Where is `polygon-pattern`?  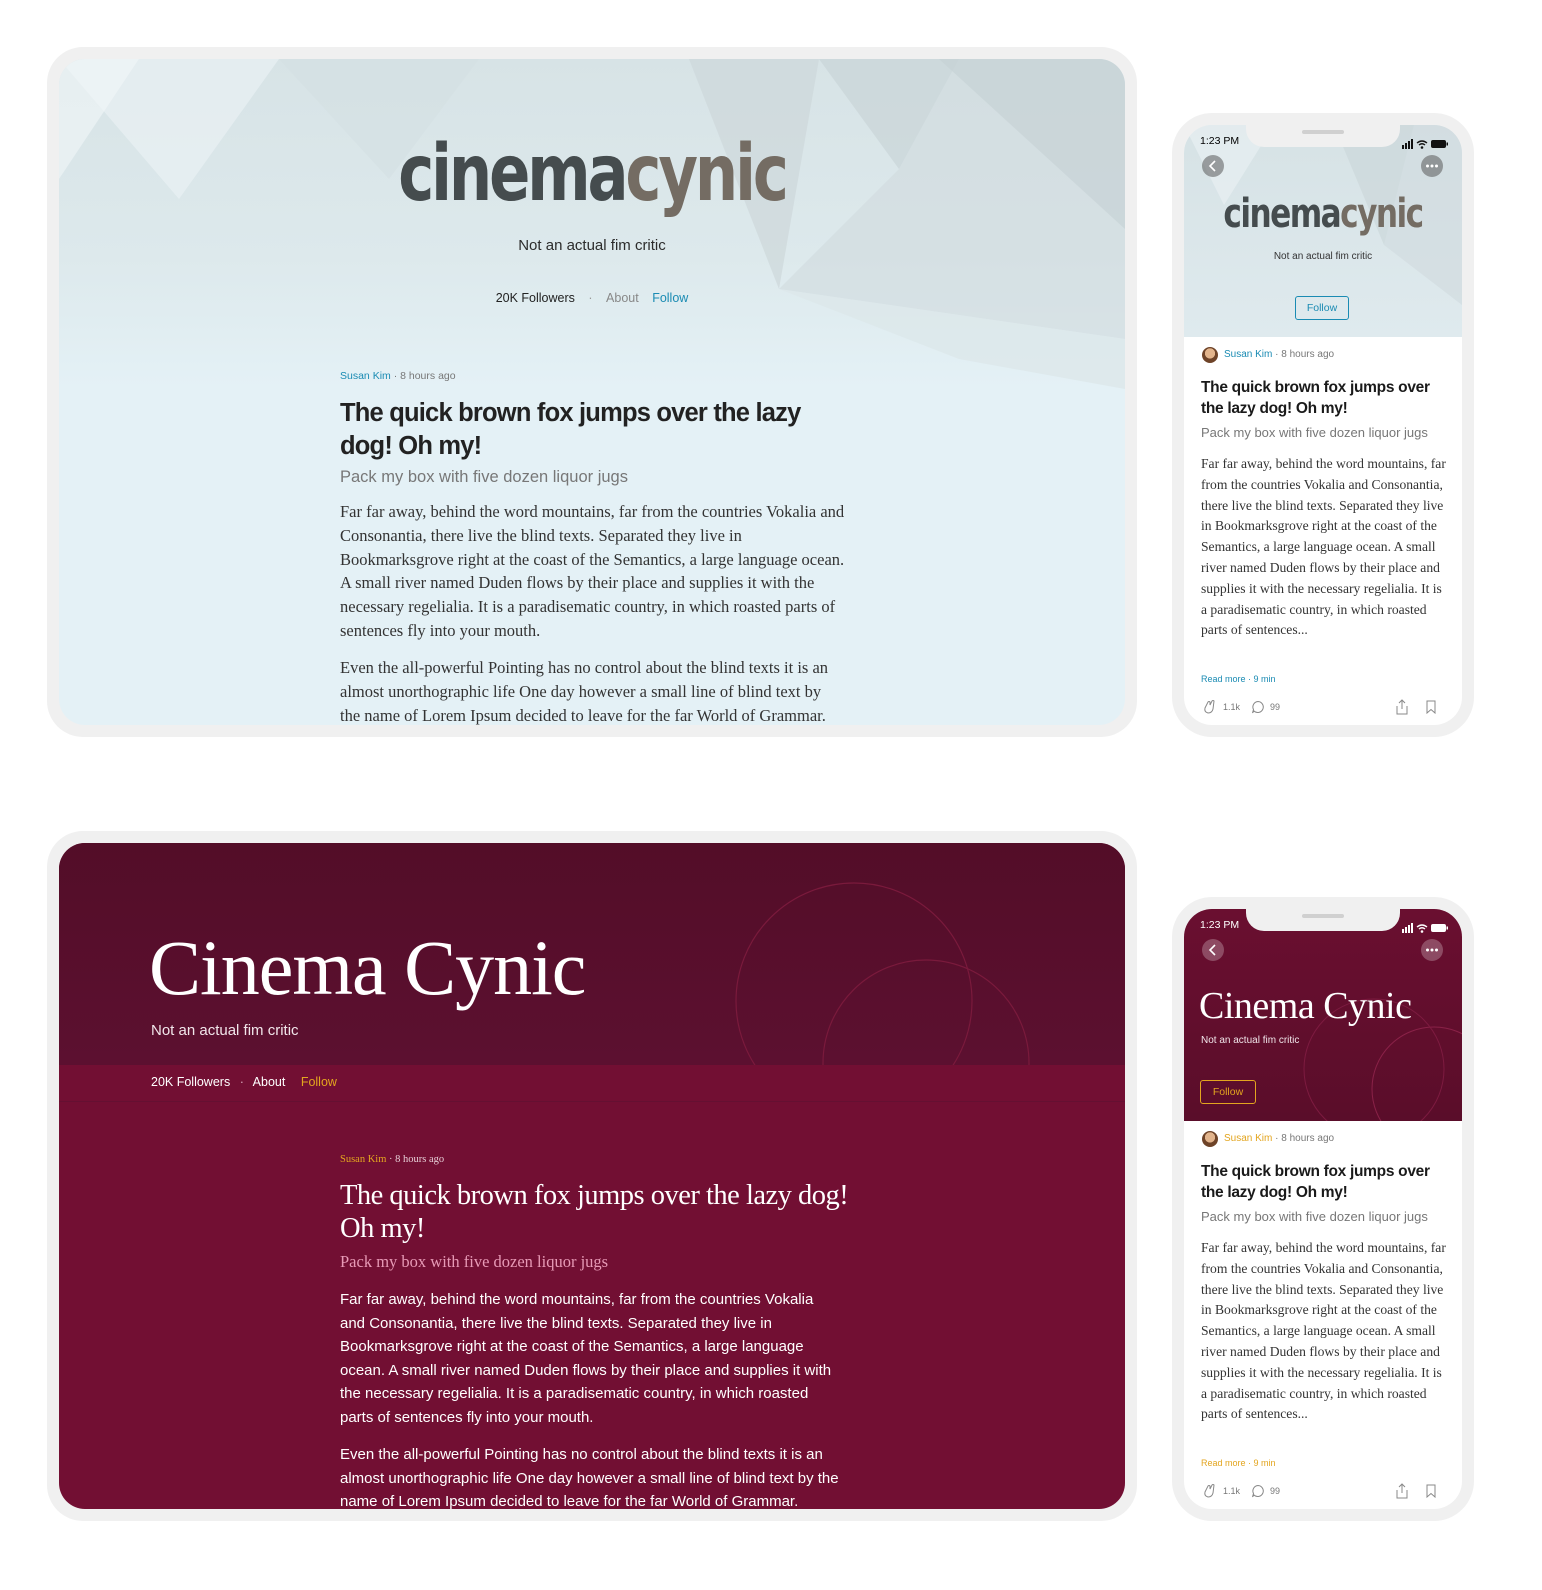 polygon-pattern is located at coordinates (592, 224).